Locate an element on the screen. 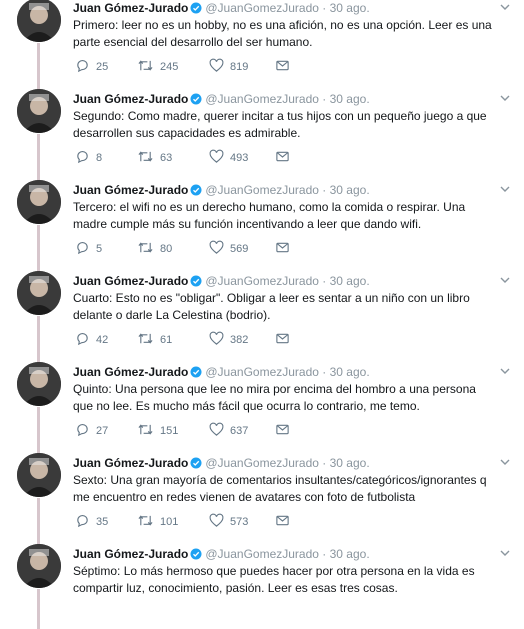 Image resolution: width=524 pixels, height=629 pixels. reply-count: 27 is located at coordinates (102, 431).